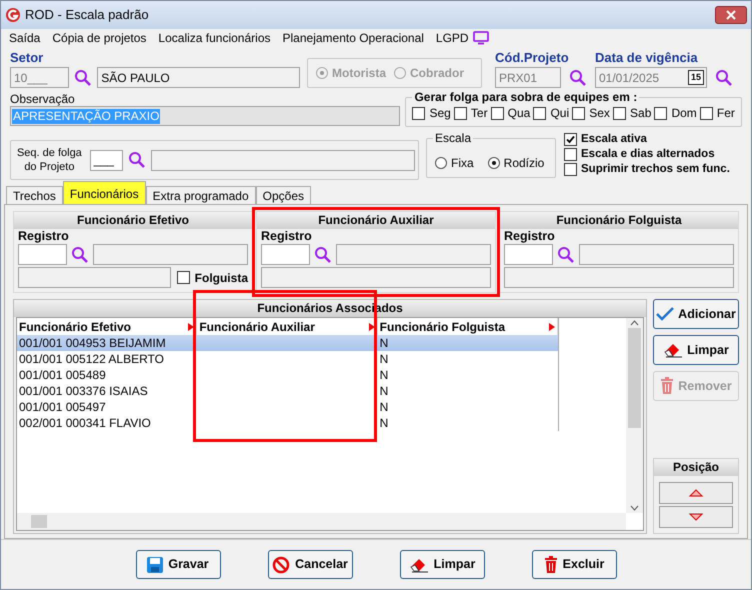 The image size is (752, 590). What do you see at coordinates (353, 37) in the screenshot?
I see `menu-item: Planejamento Operacional` at bounding box center [353, 37].